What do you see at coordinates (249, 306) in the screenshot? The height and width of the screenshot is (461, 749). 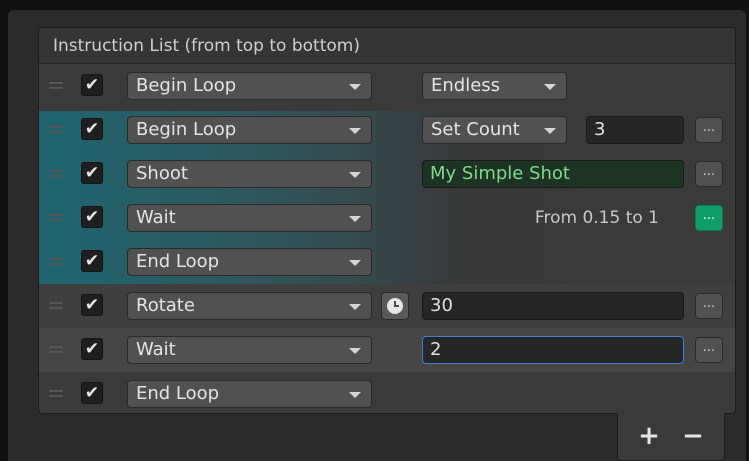 I see `instruction-type-dropdown: Rotate` at bounding box center [249, 306].